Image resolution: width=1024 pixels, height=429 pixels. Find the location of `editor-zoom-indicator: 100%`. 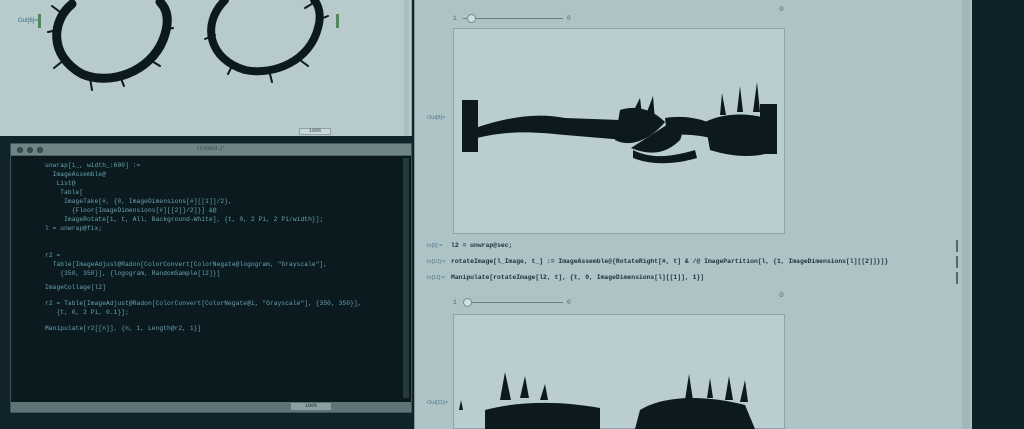

editor-zoom-indicator: 100% is located at coordinates (311, 406).